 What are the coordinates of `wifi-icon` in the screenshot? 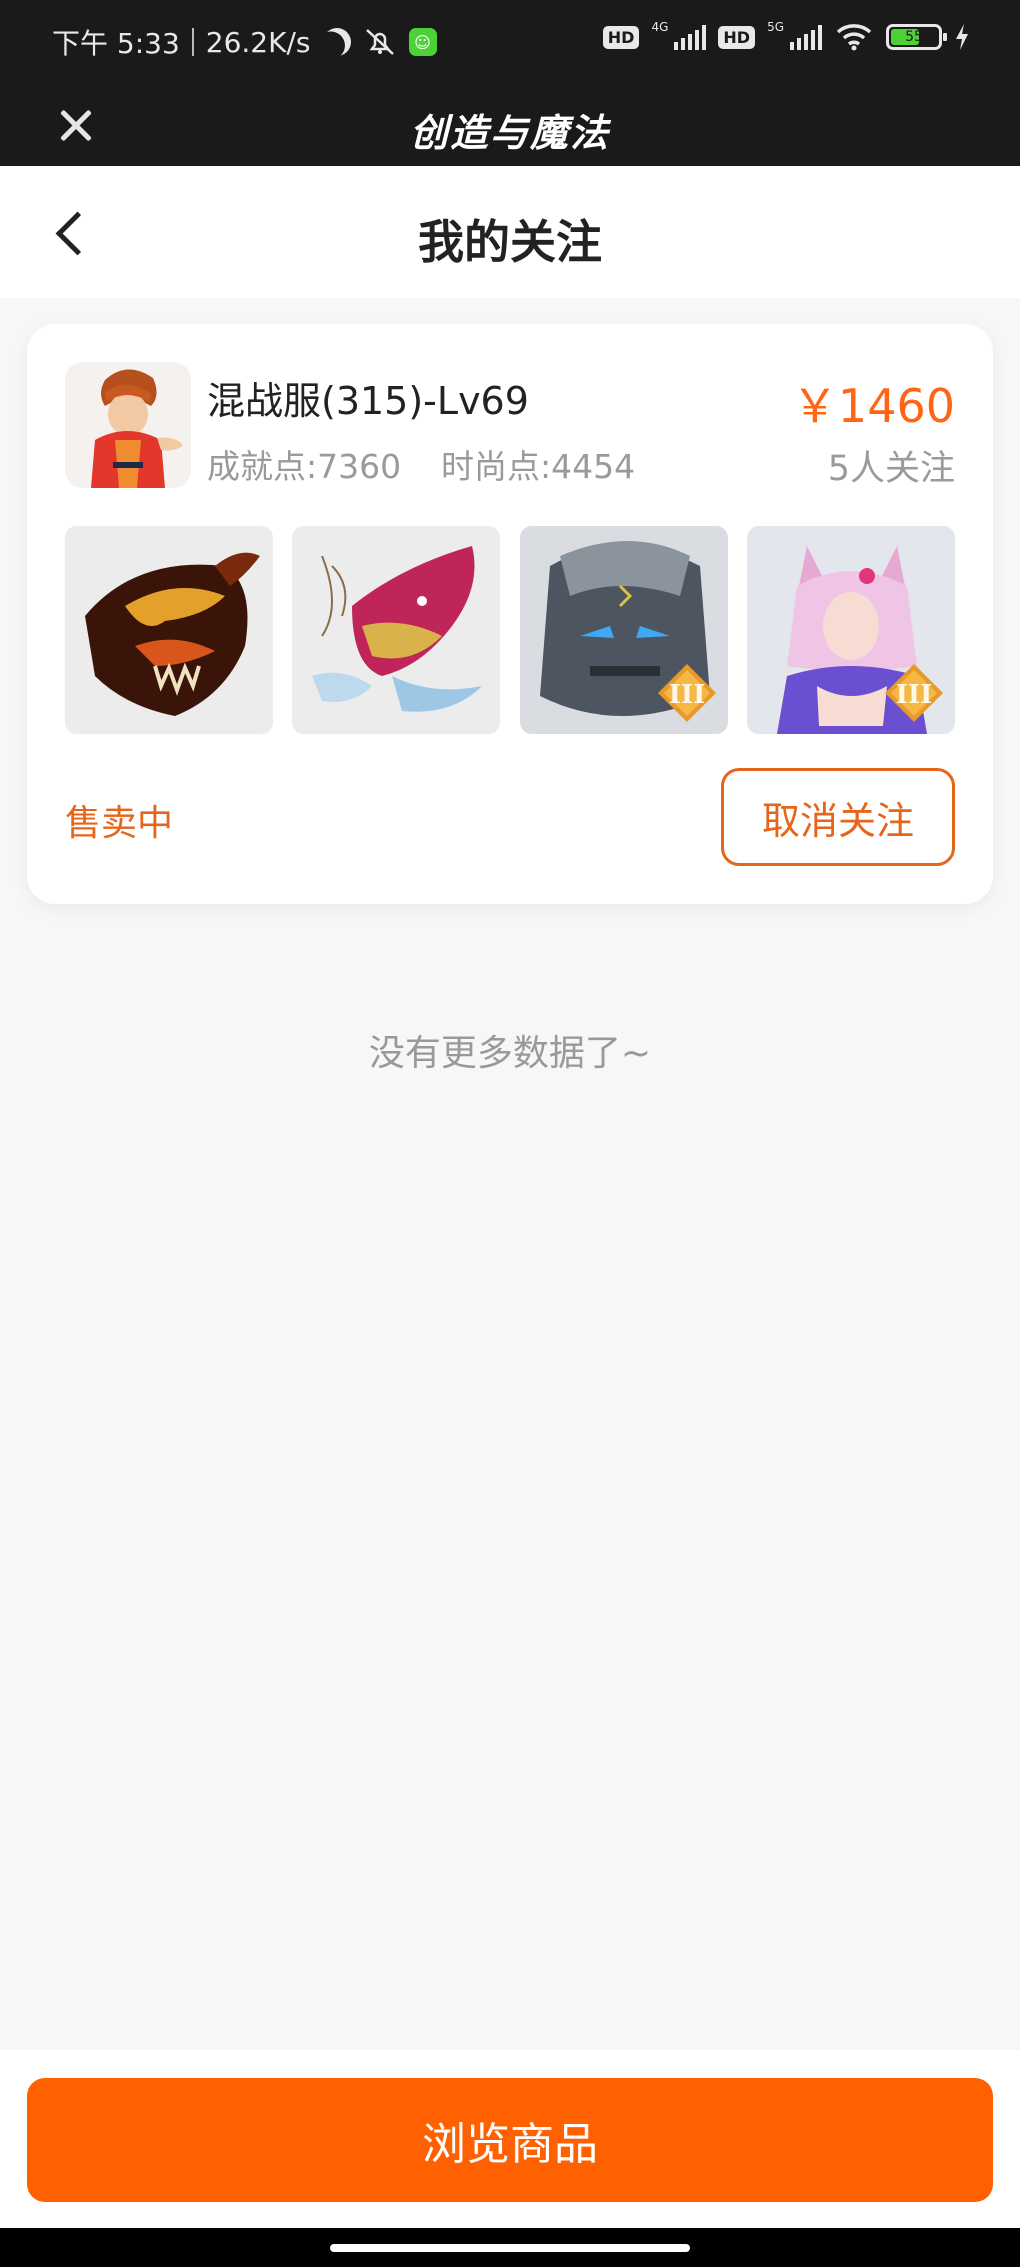 It's located at (854, 37).